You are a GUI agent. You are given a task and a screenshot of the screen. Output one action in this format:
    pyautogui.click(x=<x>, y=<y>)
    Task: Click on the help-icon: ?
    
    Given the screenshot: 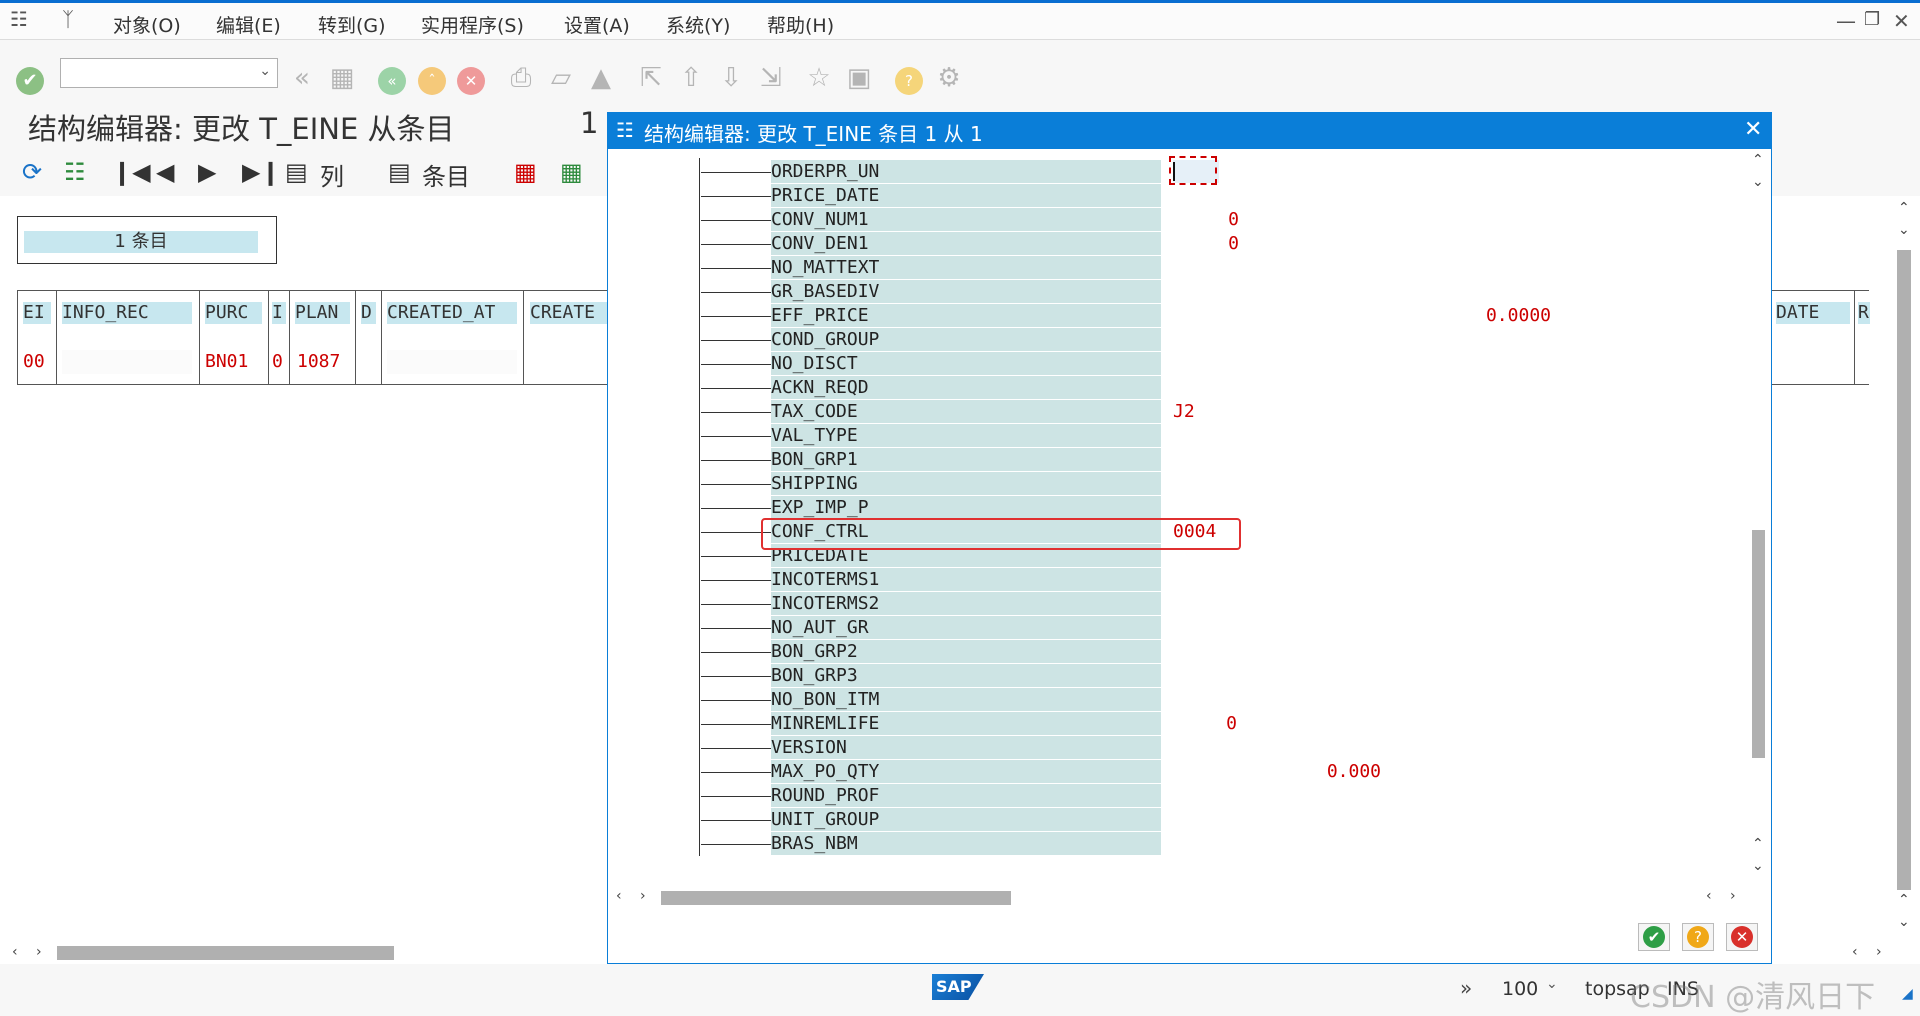 What is the action you would take?
    pyautogui.click(x=909, y=78)
    